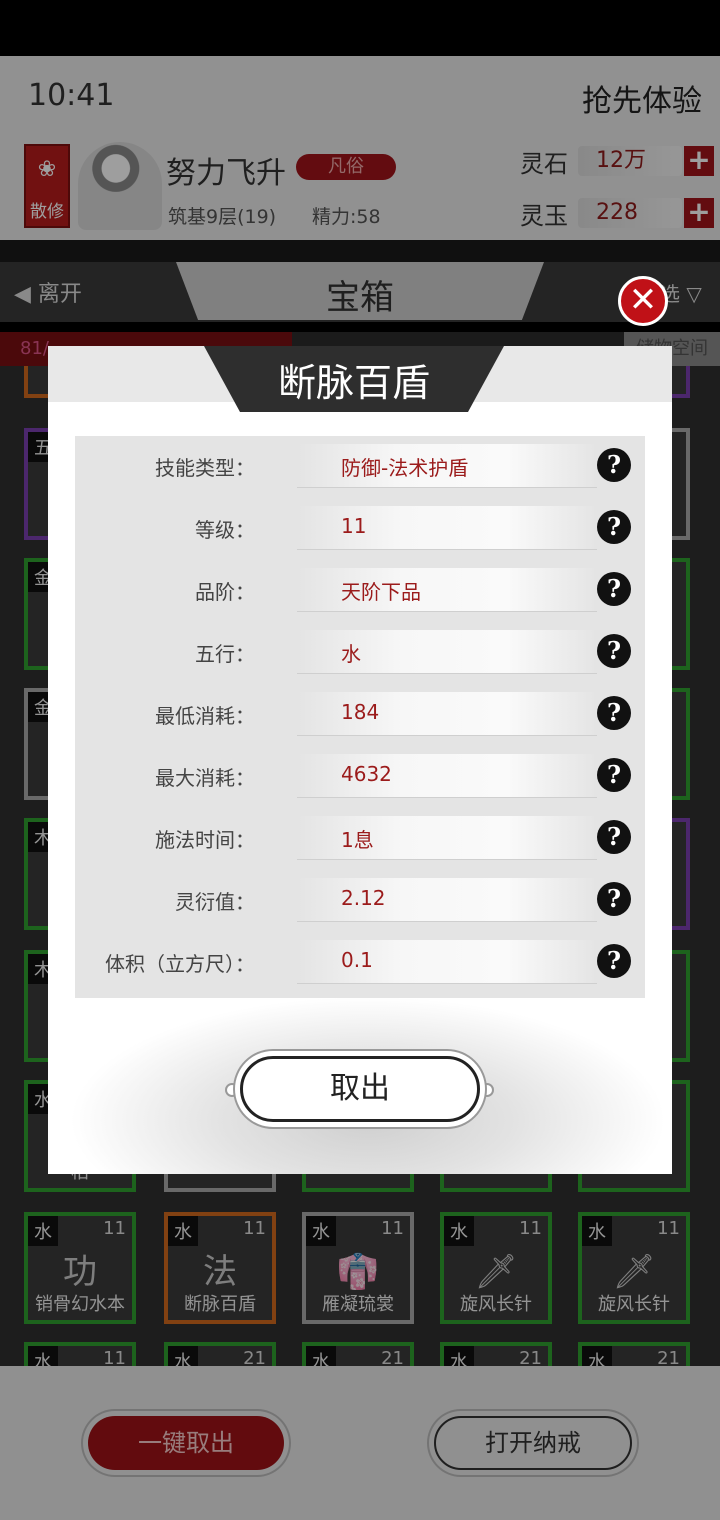  What do you see at coordinates (363, 898) in the screenshot?
I see `attribute-value: 2.12` at bounding box center [363, 898].